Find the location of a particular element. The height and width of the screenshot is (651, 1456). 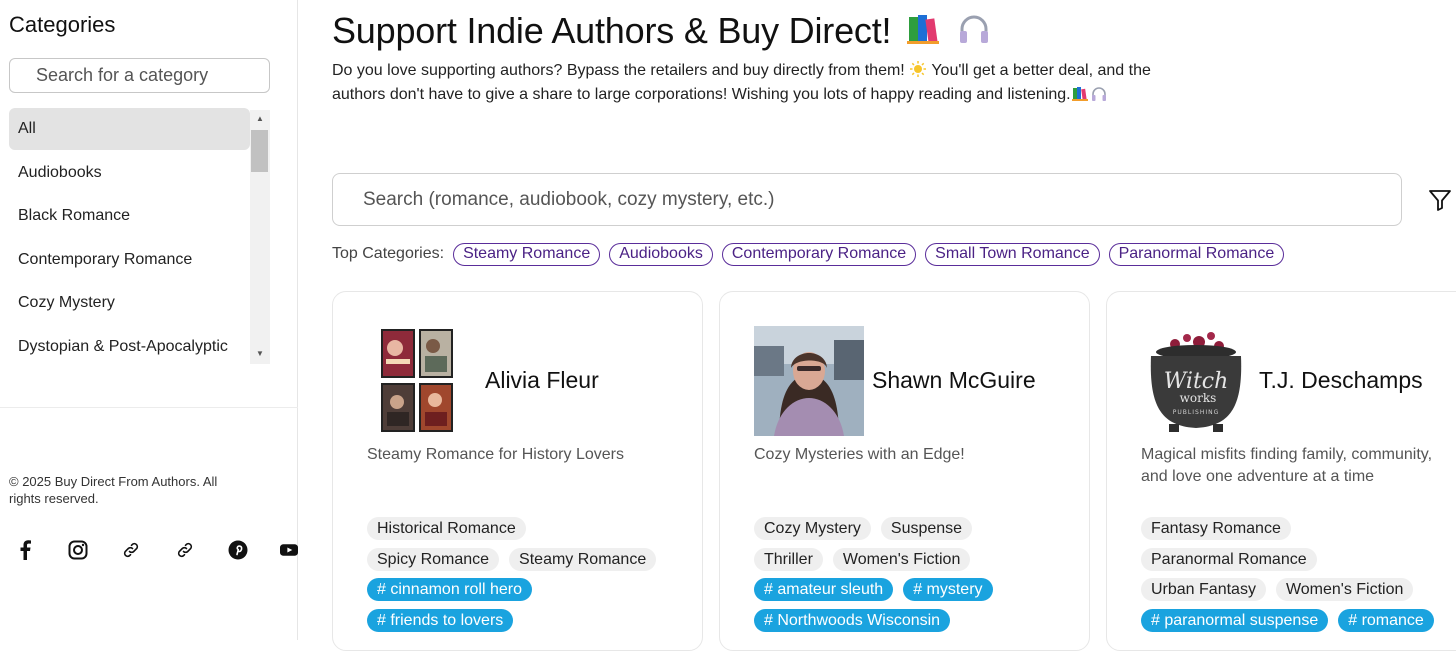

author-tagline: Steamy Romance for History Lovers is located at coordinates (495, 454).